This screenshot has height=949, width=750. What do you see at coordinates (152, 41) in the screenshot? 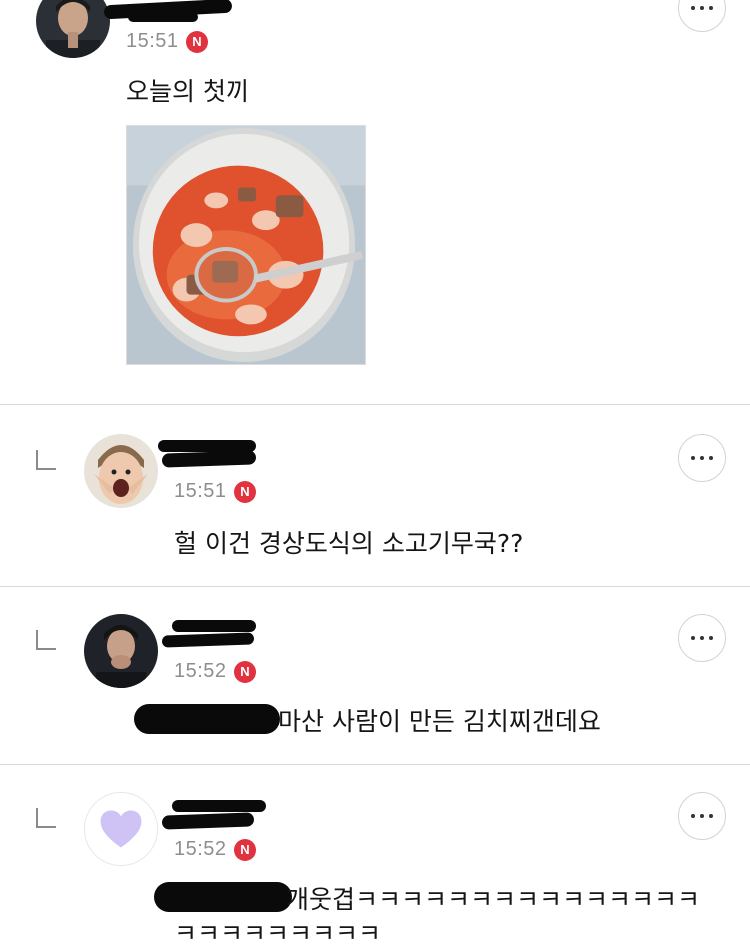
I see `post-timestamp: 15:51` at bounding box center [152, 41].